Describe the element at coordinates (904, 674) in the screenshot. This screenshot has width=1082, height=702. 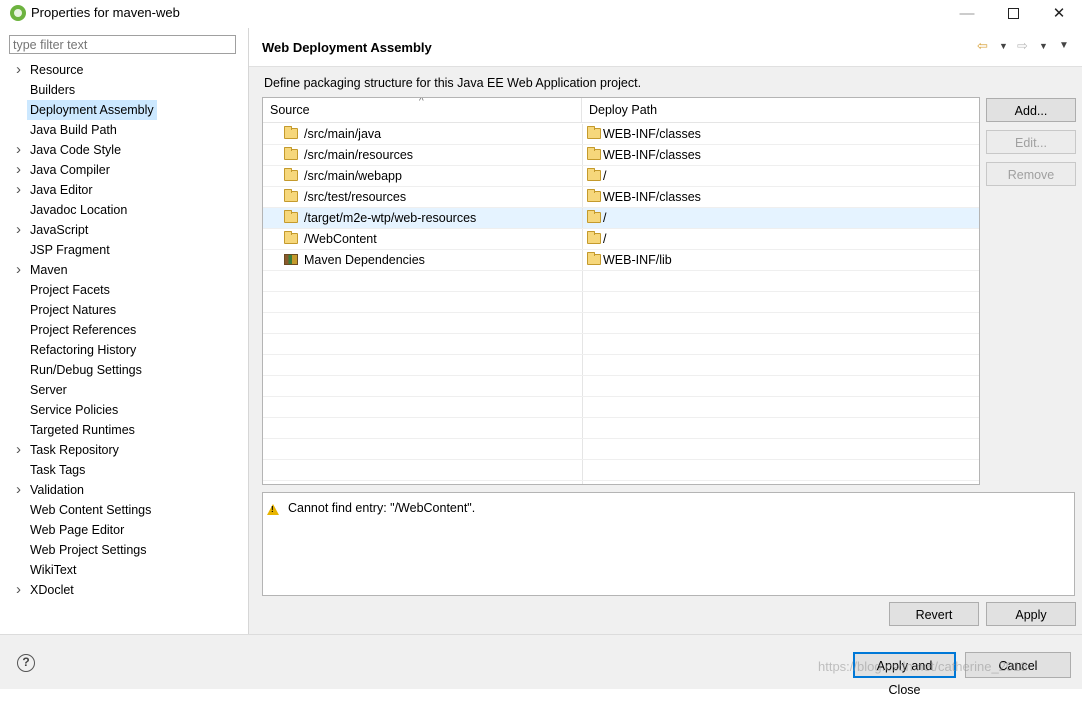
I see `apply-and-close-button: Apply and Close` at that location.